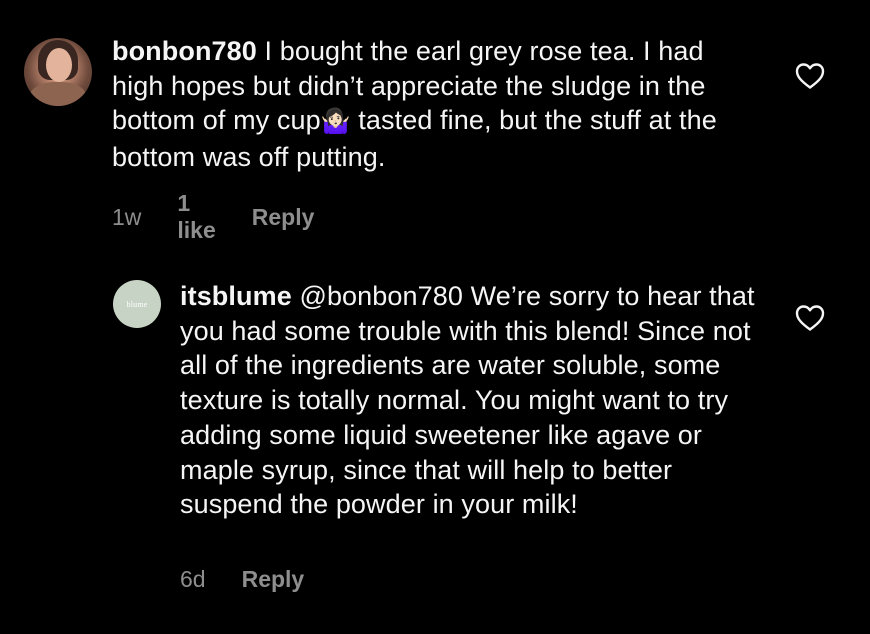 The image size is (870, 634). I want to click on comment-meta: 1w 1 like Reply, so click(213, 217).